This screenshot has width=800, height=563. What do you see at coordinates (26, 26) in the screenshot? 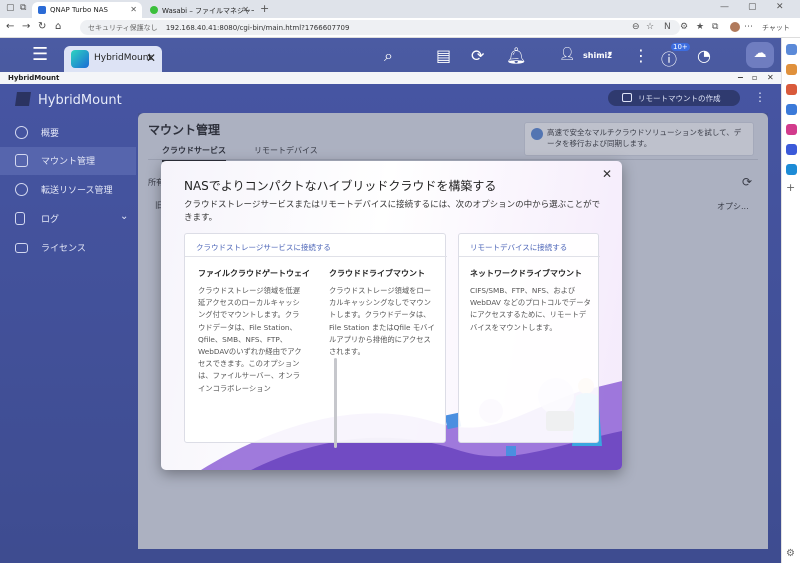
I see `forward-icon: →` at bounding box center [26, 26].